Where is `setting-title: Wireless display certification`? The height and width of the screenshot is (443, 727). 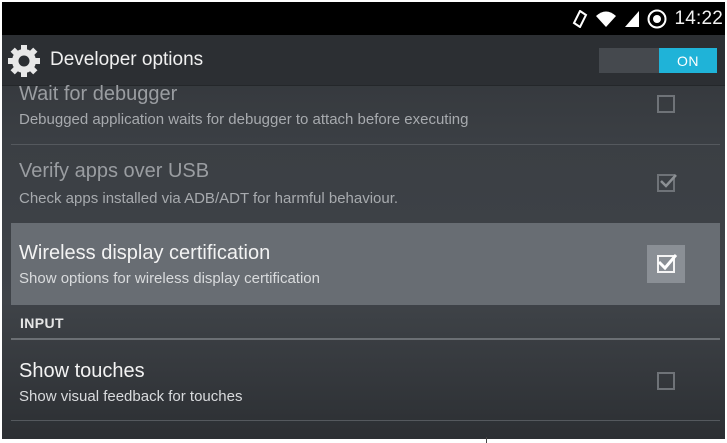
setting-title: Wireless display certification is located at coordinates (145, 253).